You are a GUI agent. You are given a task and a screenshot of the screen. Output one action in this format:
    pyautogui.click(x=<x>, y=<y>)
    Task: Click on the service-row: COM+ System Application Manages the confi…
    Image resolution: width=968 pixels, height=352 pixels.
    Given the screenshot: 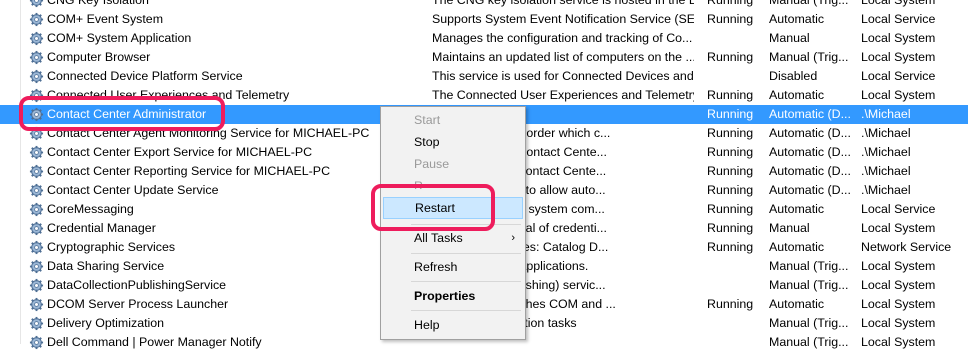 What is the action you would take?
    pyautogui.click(x=484, y=38)
    